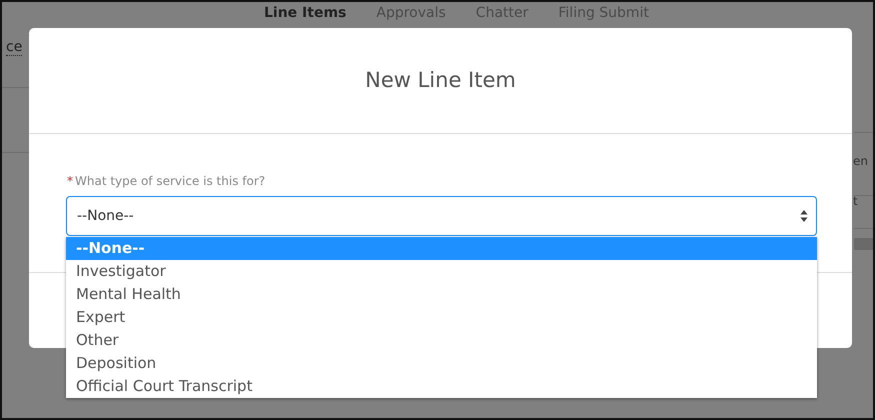  I want to click on dropdown-option: Official Court Transcript, so click(441, 386).